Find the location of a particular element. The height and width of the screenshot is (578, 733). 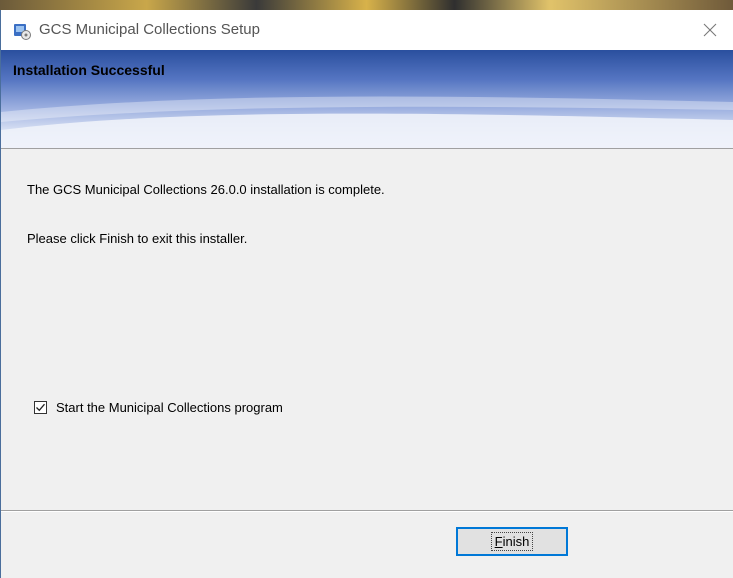

start-program-checkbox is located at coordinates (40, 407).